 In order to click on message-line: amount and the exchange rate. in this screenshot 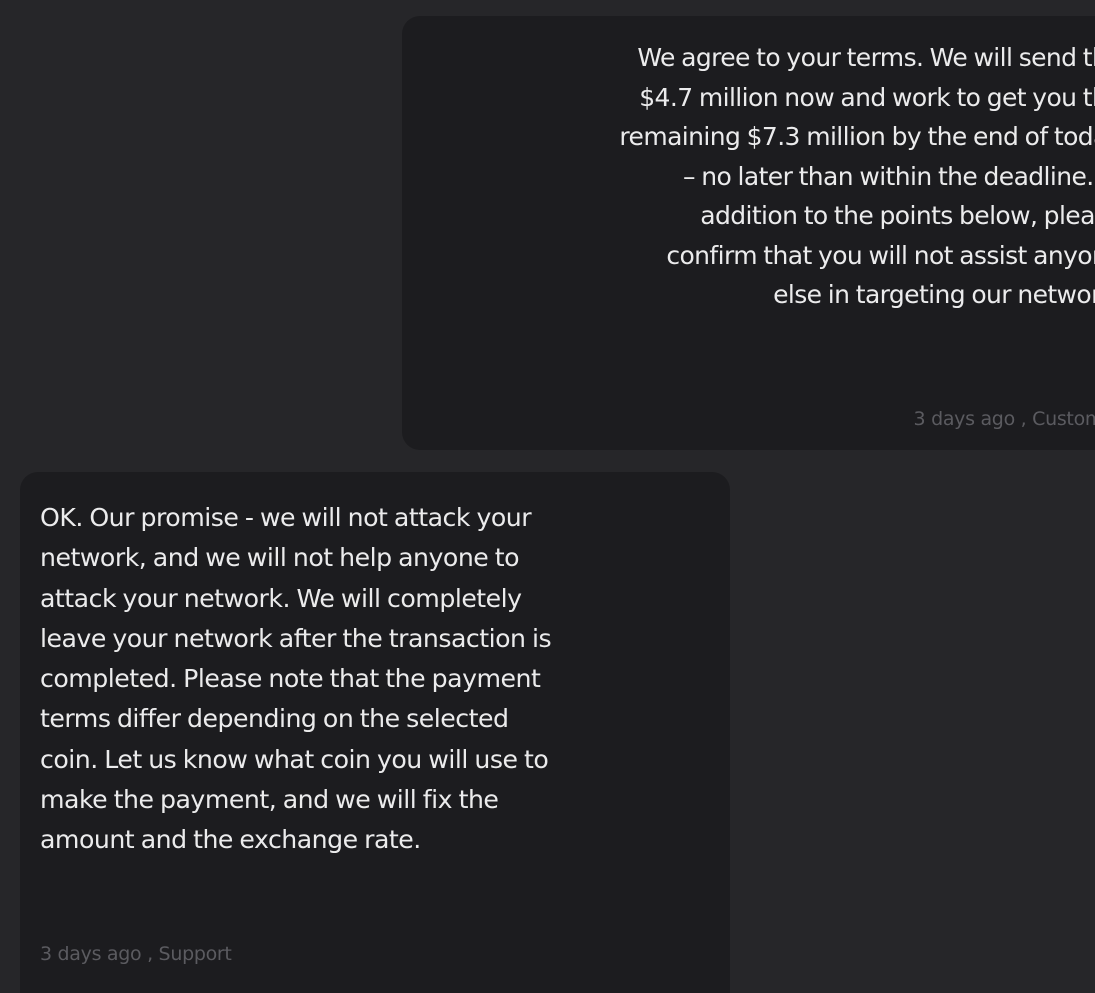, I will do `click(230, 840)`.